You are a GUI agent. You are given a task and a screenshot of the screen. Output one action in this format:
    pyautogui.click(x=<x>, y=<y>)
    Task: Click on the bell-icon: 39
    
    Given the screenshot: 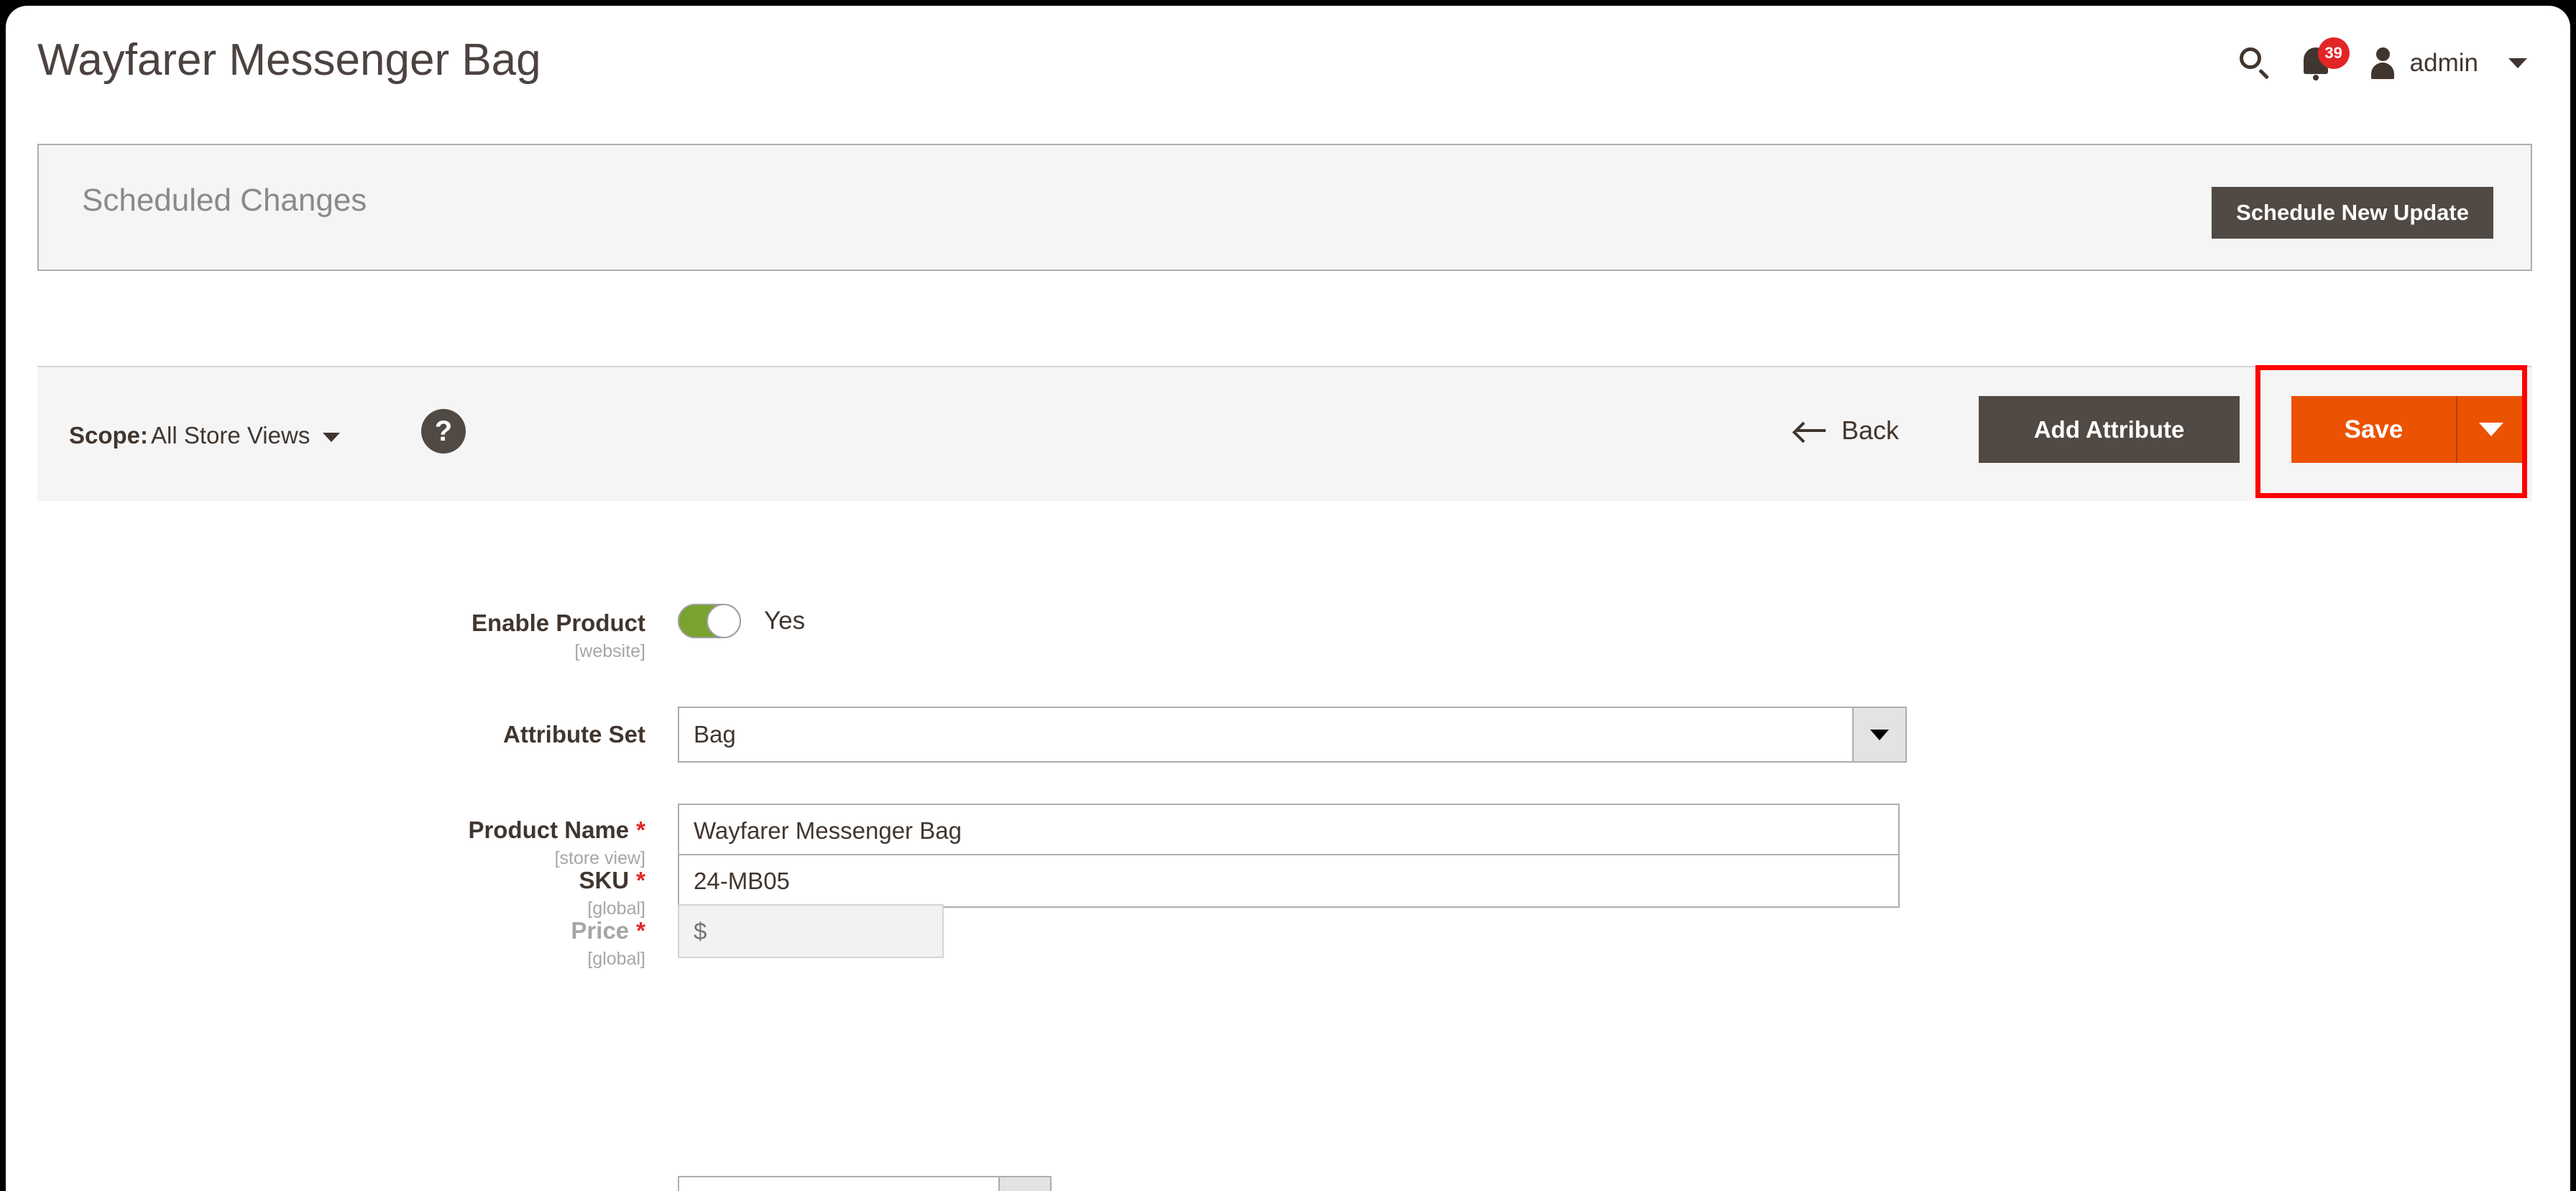 What is the action you would take?
    pyautogui.click(x=2324, y=60)
    